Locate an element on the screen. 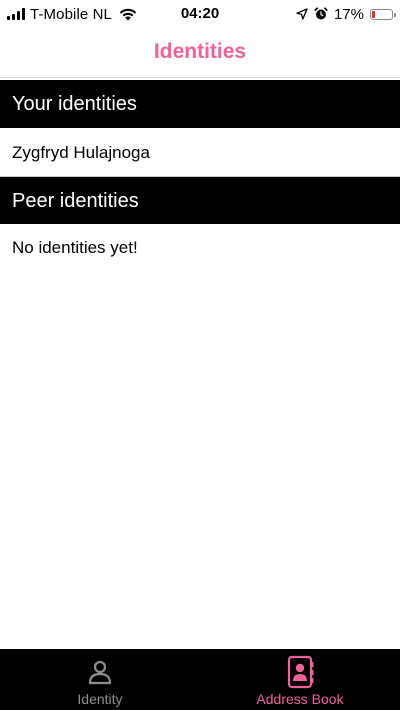 This screenshot has height=710, width=400. status-right: 17% is located at coordinates (346, 14).